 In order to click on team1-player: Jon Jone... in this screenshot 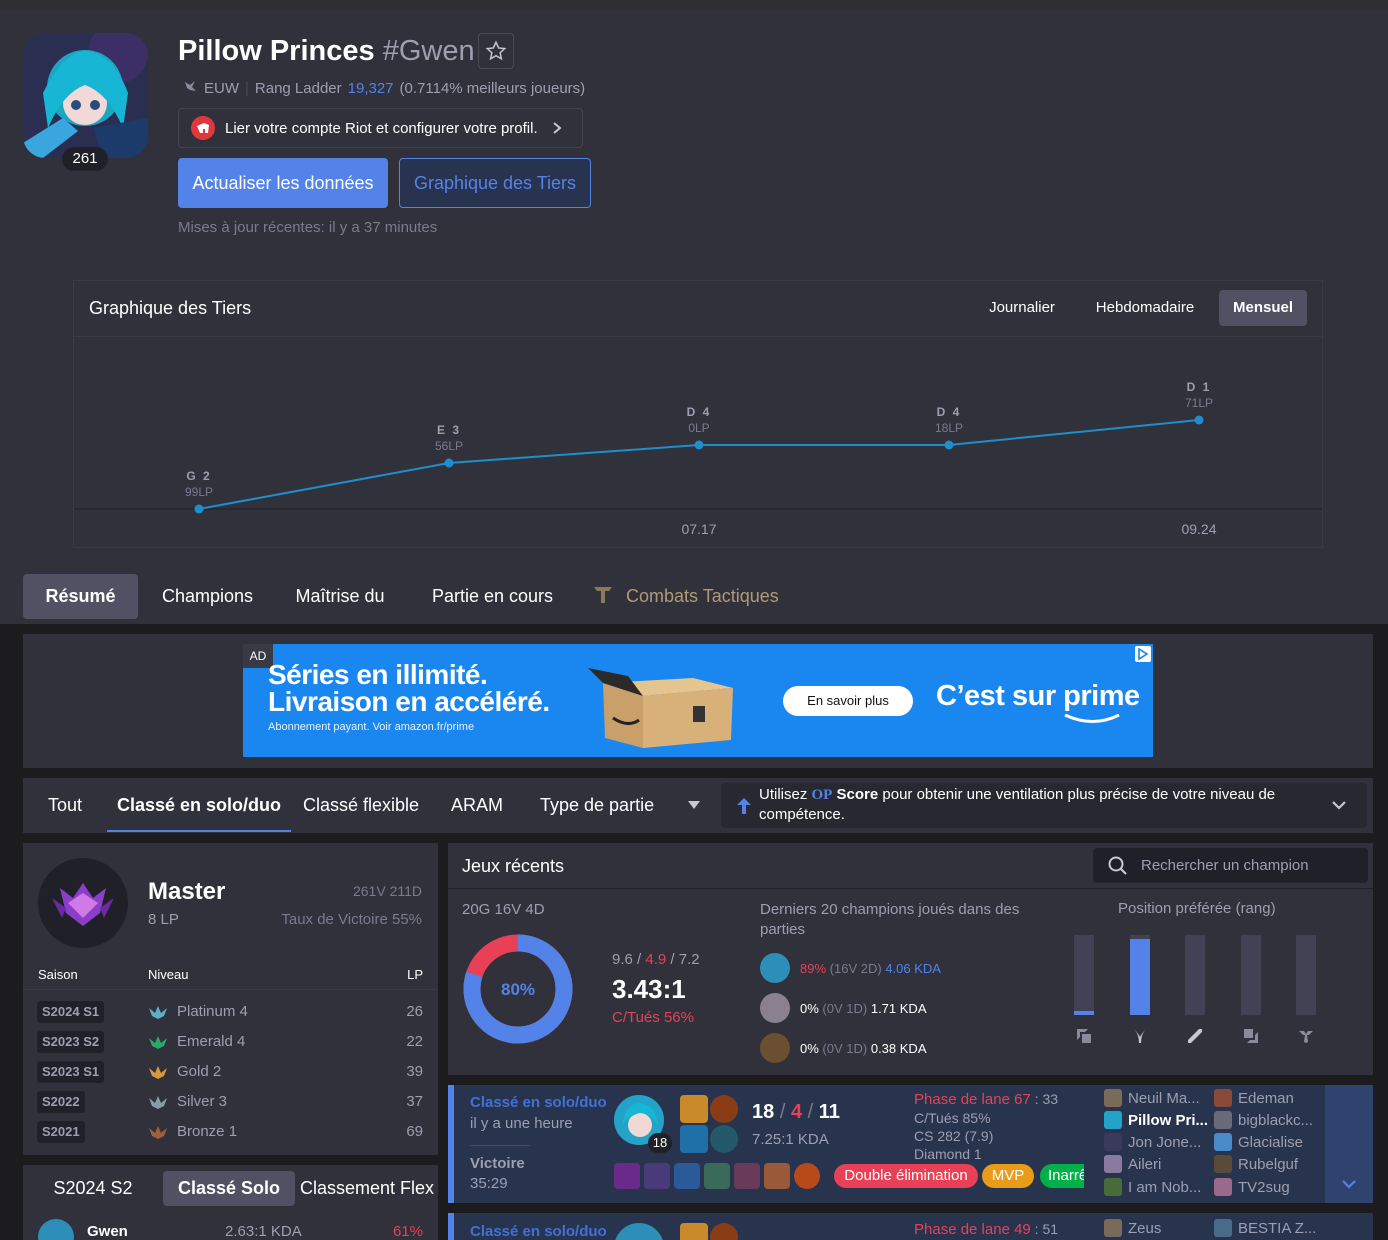, I will do `click(1158, 1144)`.